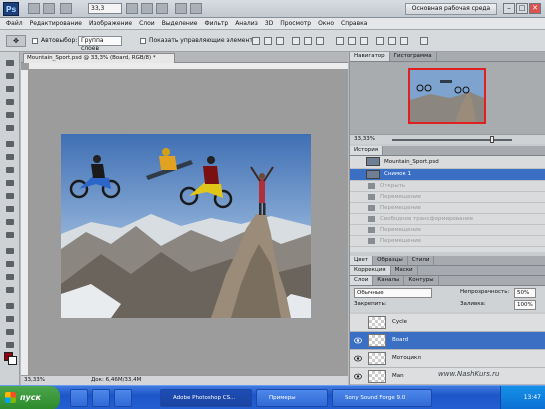  I want to click on menu-file: Файл, so click(14, 23).